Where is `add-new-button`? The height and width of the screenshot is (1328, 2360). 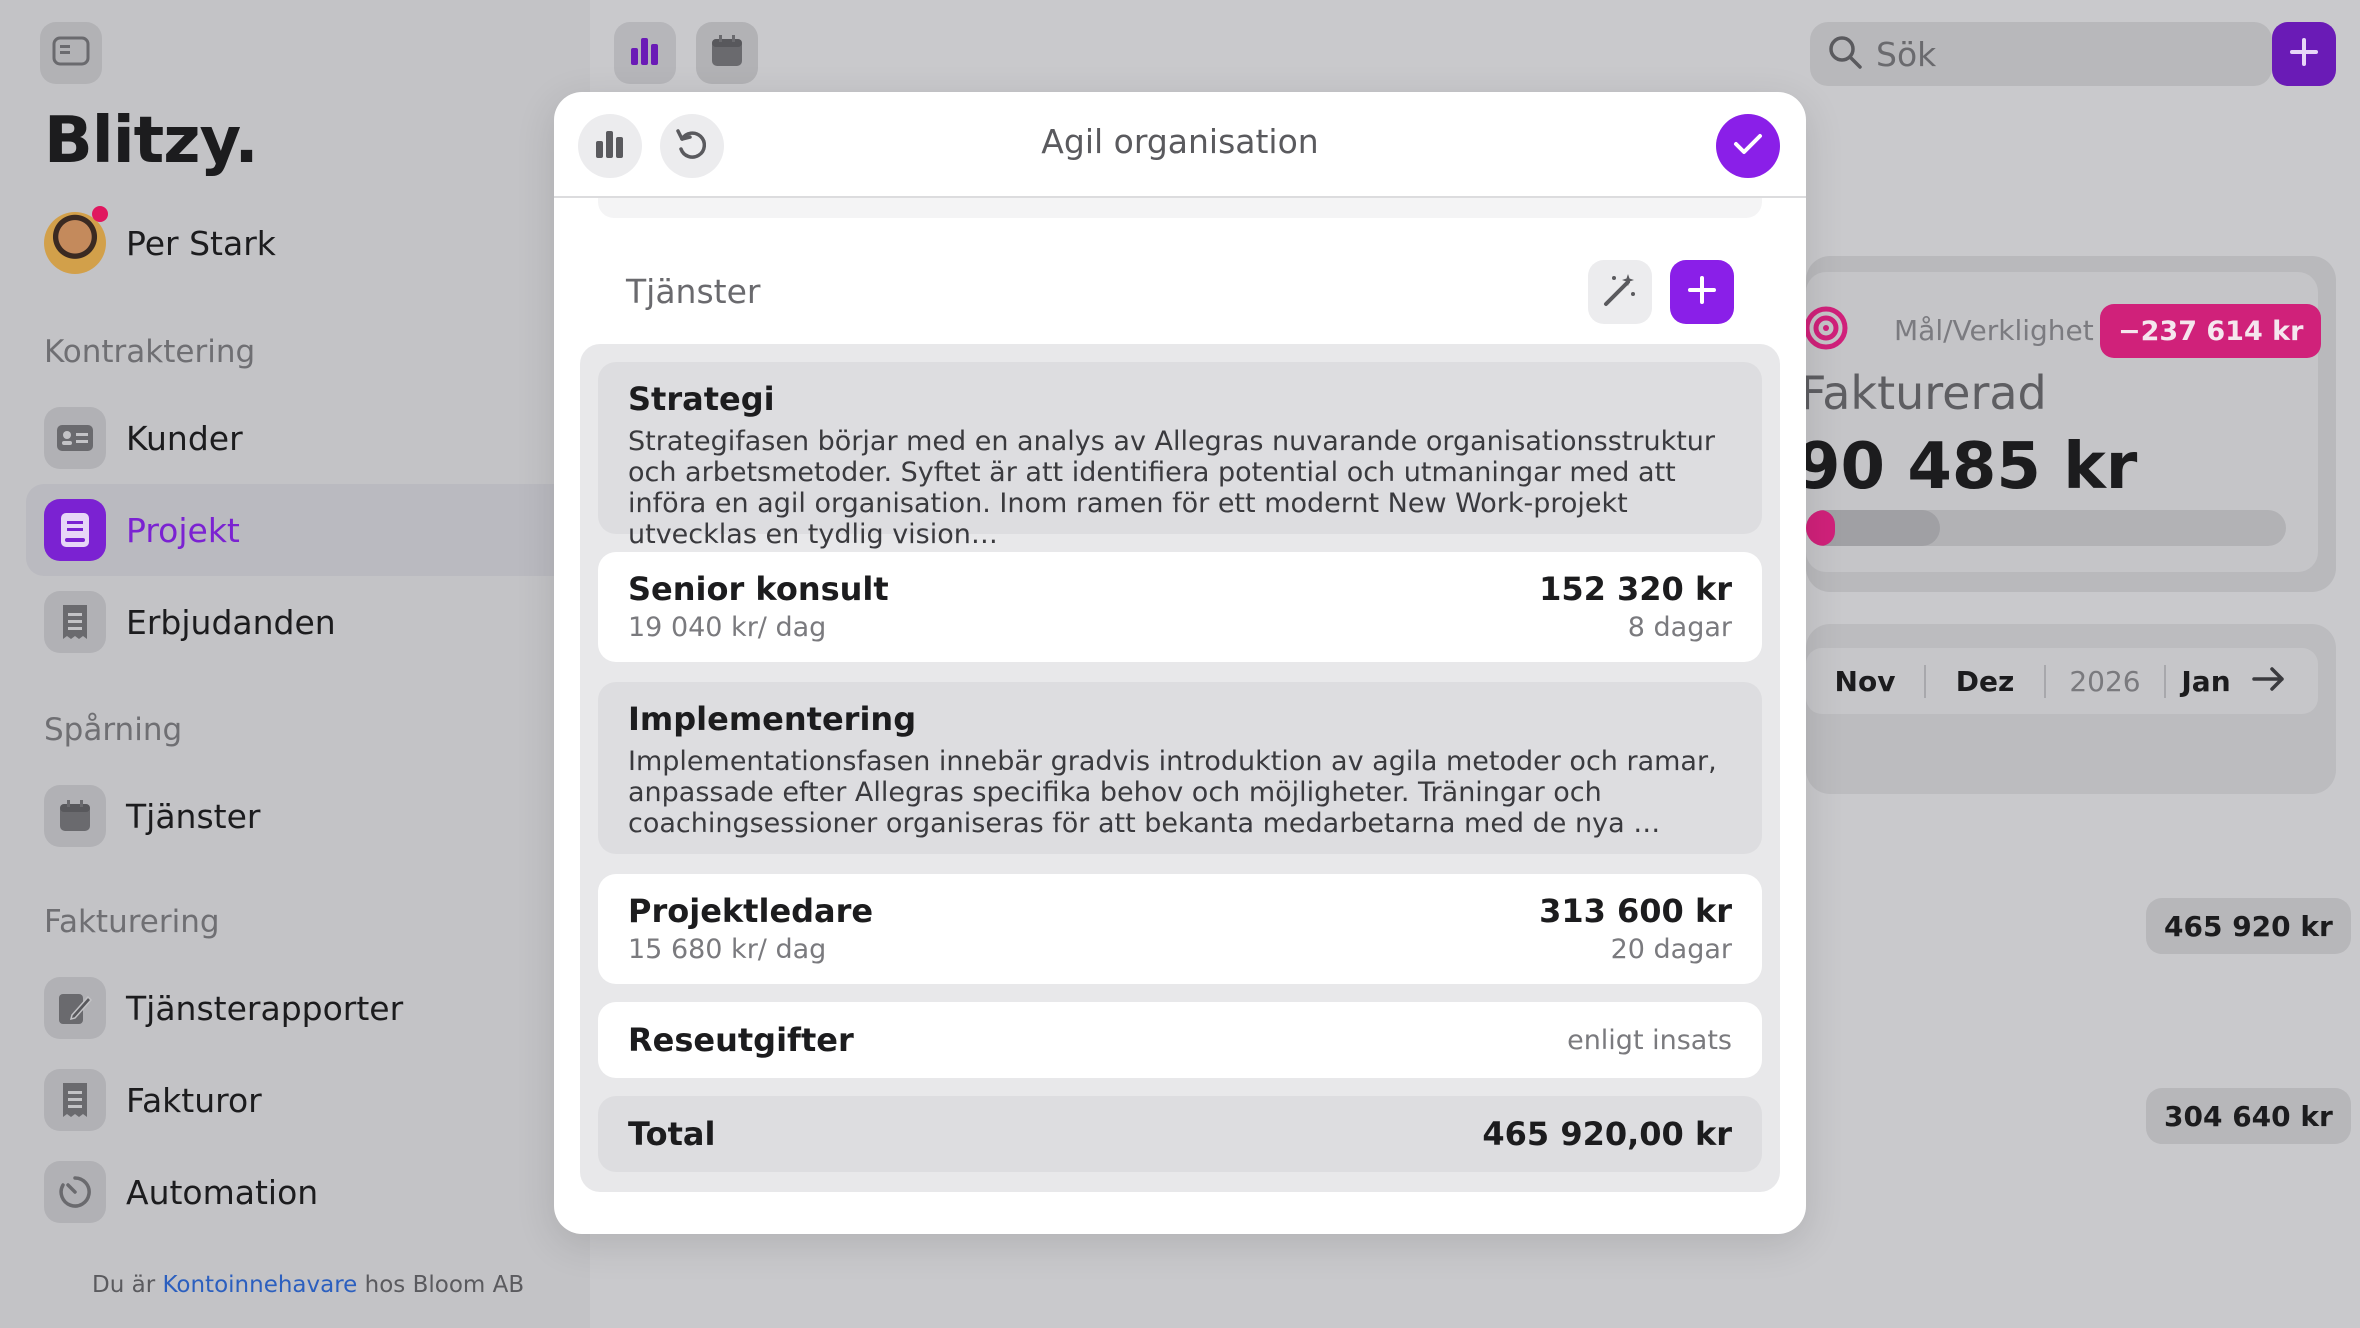
add-new-button is located at coordinates (2304, 54).